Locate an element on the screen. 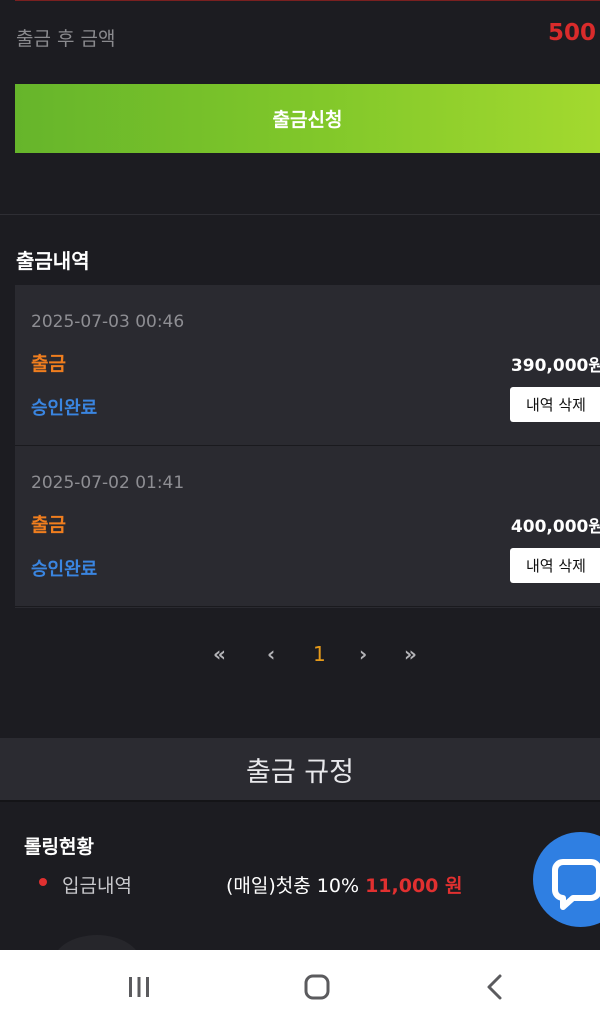  next-page-button: › is located at coordinates (363, 654).